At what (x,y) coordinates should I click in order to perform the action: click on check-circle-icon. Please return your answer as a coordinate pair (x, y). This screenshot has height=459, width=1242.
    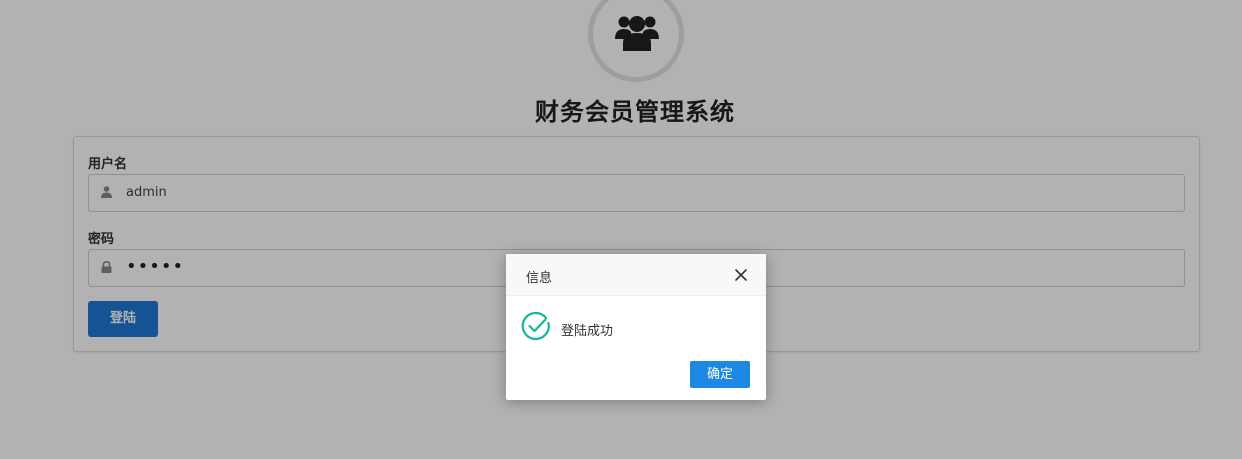
    Looking at the image, I should click on (535, 326).